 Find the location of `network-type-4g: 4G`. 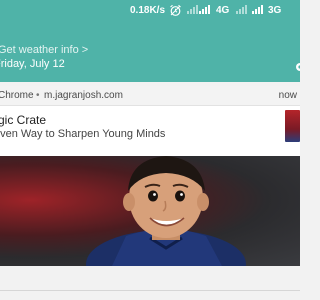

network-type-4g: 4G is located at coordinates (223, 10).